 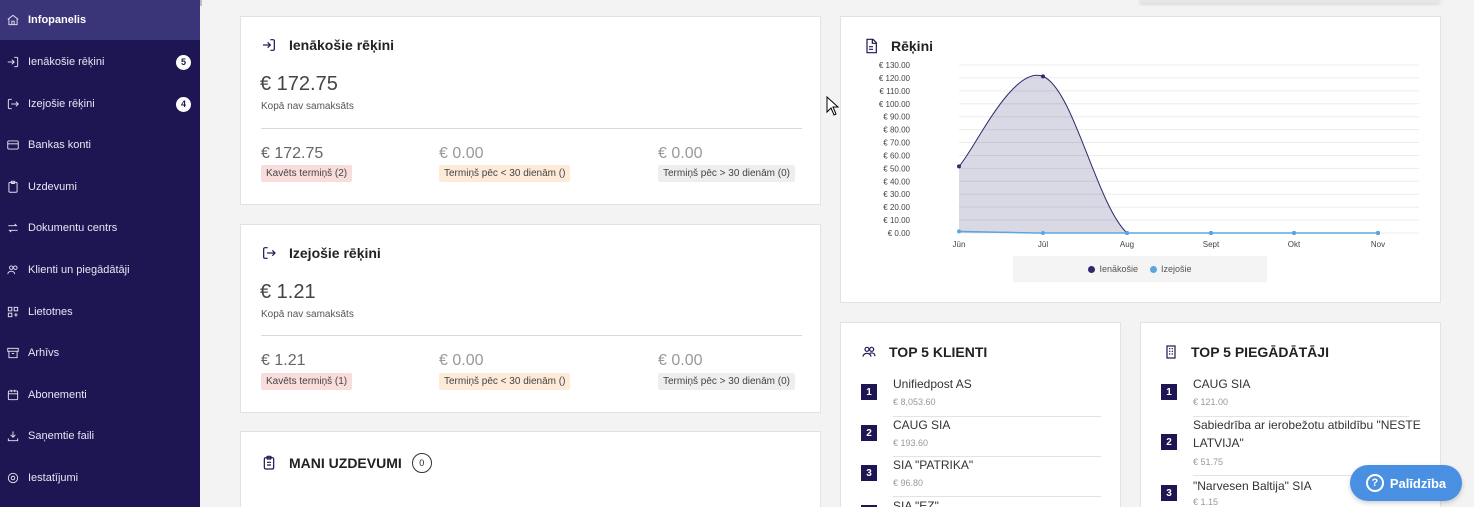 I want to click on y-tick-label: € 50.00, so click(x=896, y=168).